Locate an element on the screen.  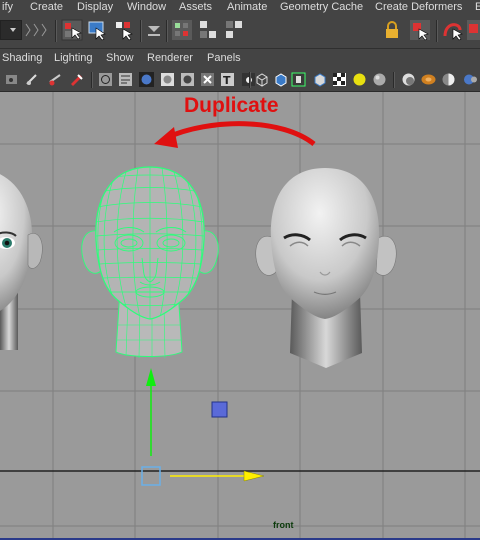
menu-window: Window is located at coordinates (146, 7).